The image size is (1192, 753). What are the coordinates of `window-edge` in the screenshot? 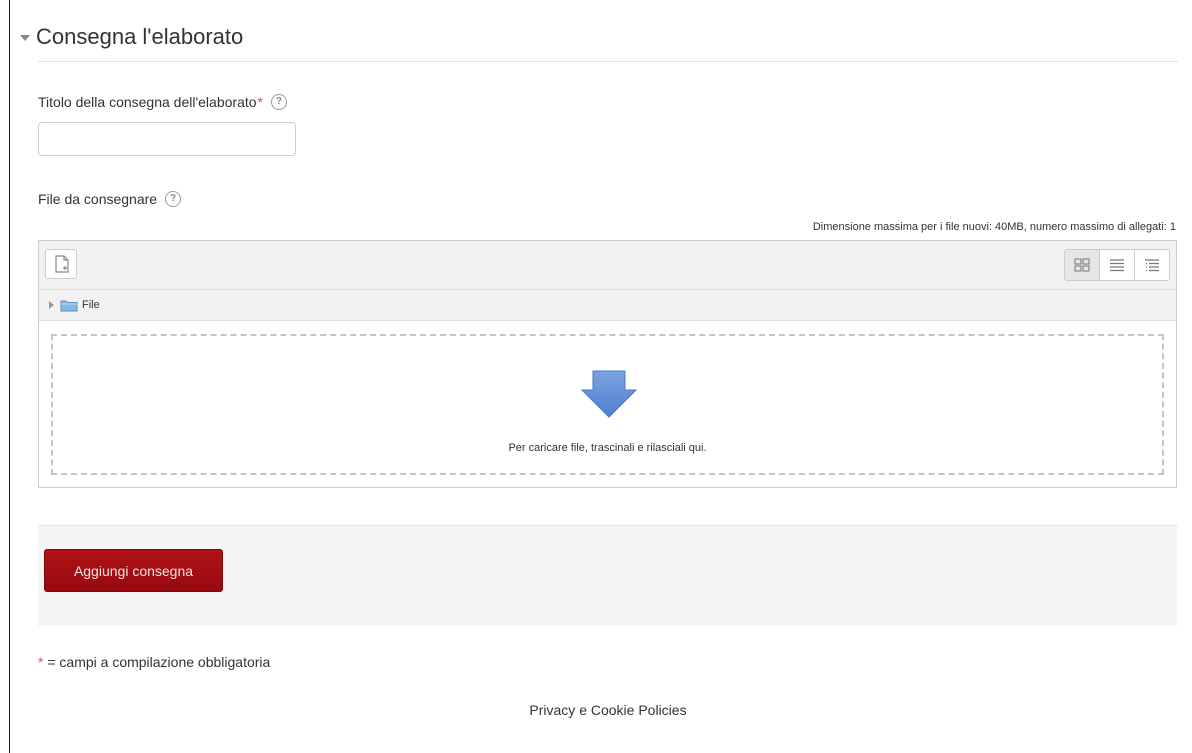 It's located at (5, 376).